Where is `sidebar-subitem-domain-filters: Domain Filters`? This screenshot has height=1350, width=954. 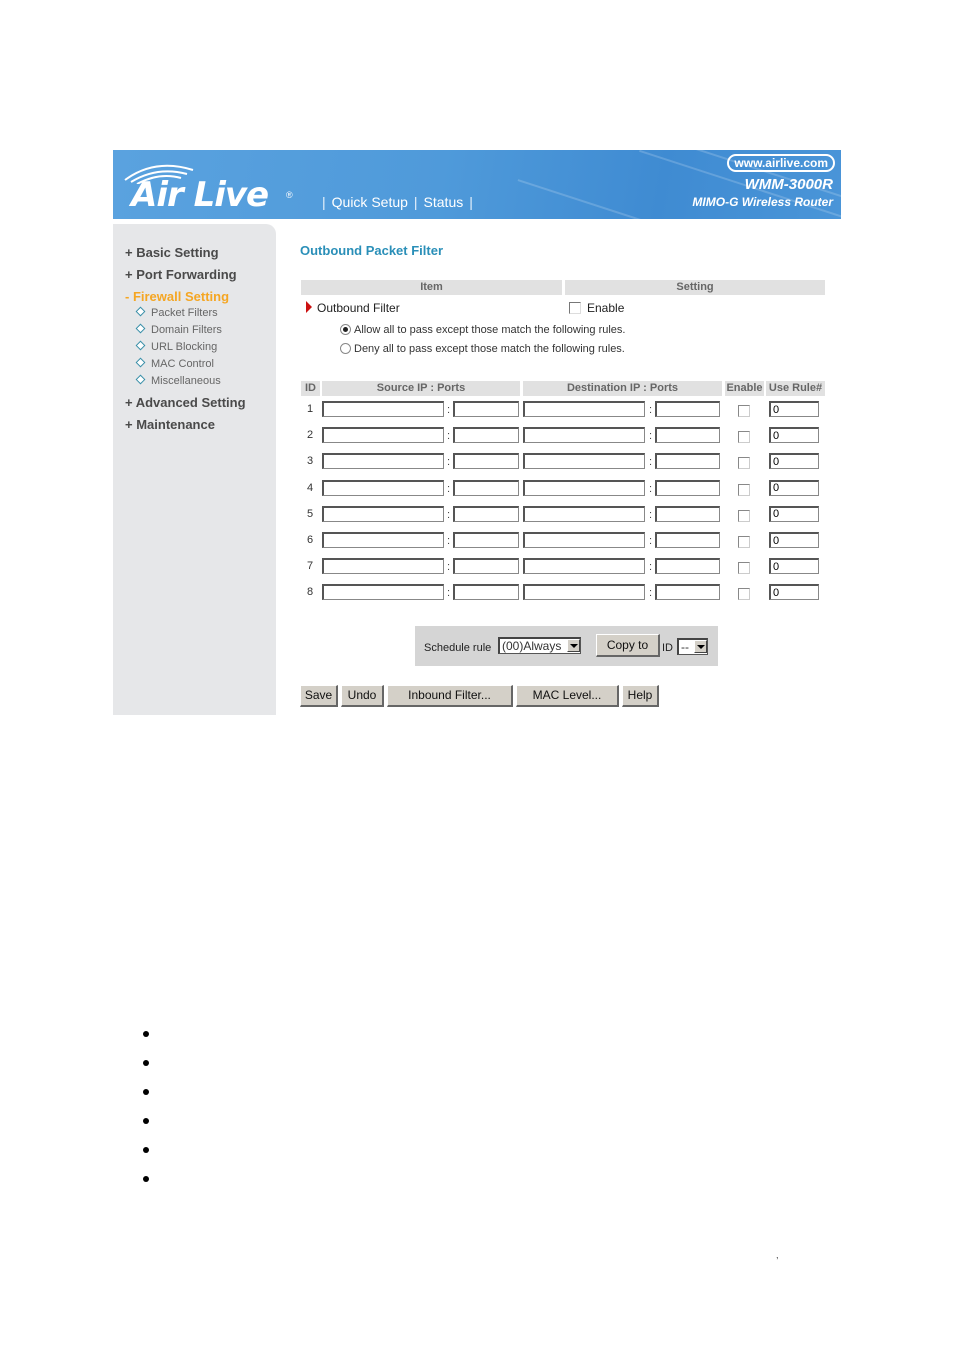 sidebar-subitem-domain-filters: Domain Filters is located at coordinates (185, 331).